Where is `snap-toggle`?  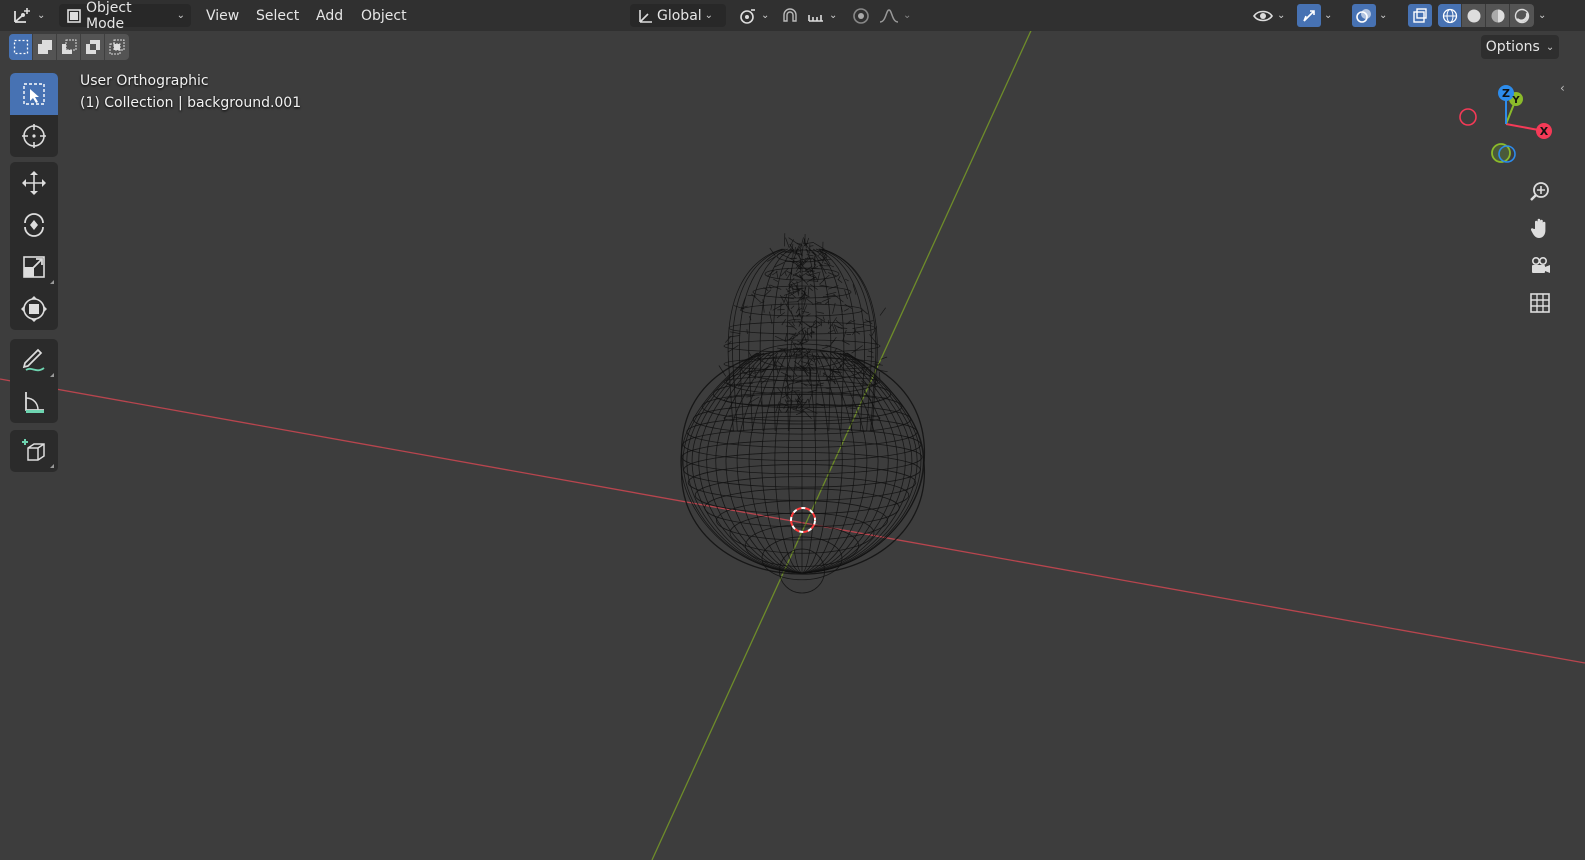 snap-toggle is located at coordinates (790, 15).